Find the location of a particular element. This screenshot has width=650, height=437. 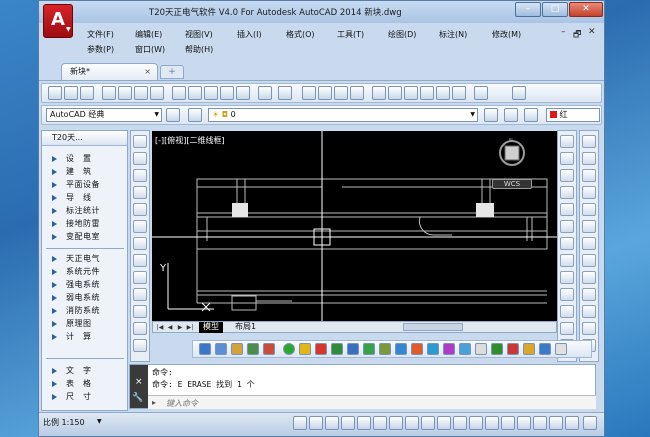

panel-item-wire: 导 线 is located at coordinates (84, 198).